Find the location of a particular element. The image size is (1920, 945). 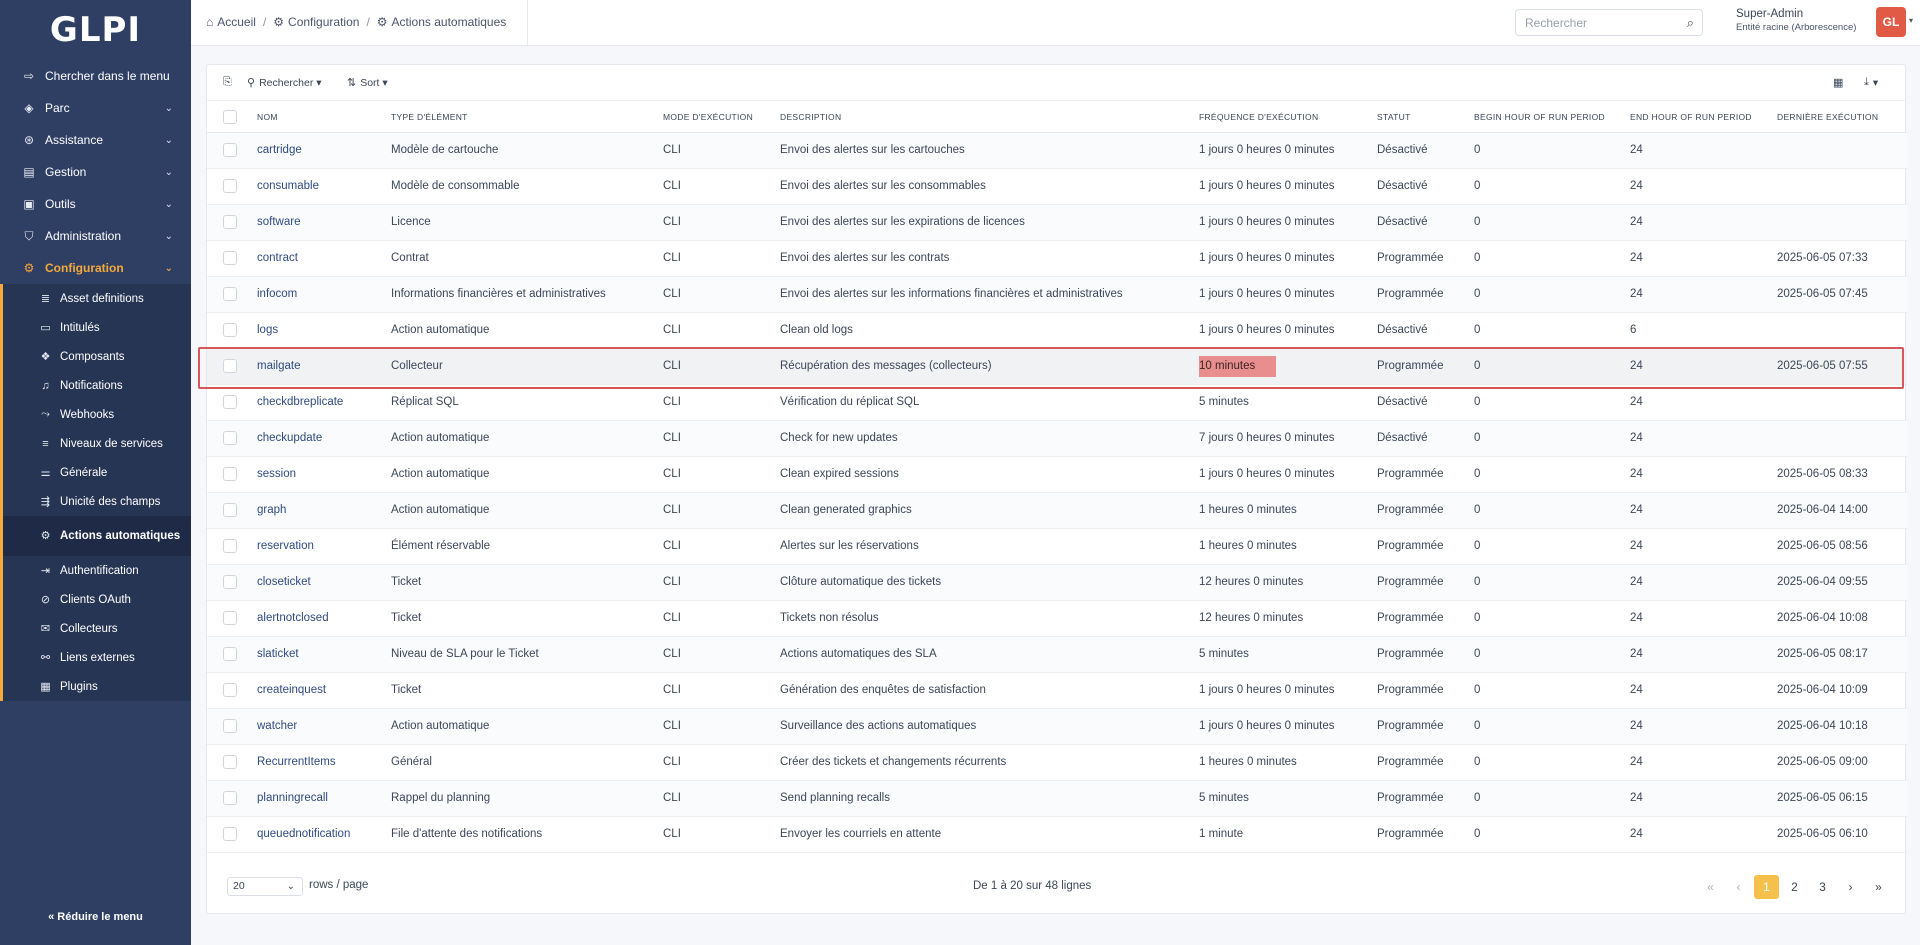

sidebar-item-gestion: ▤ Gestion ⌄ is located at coordinates (95, 172).